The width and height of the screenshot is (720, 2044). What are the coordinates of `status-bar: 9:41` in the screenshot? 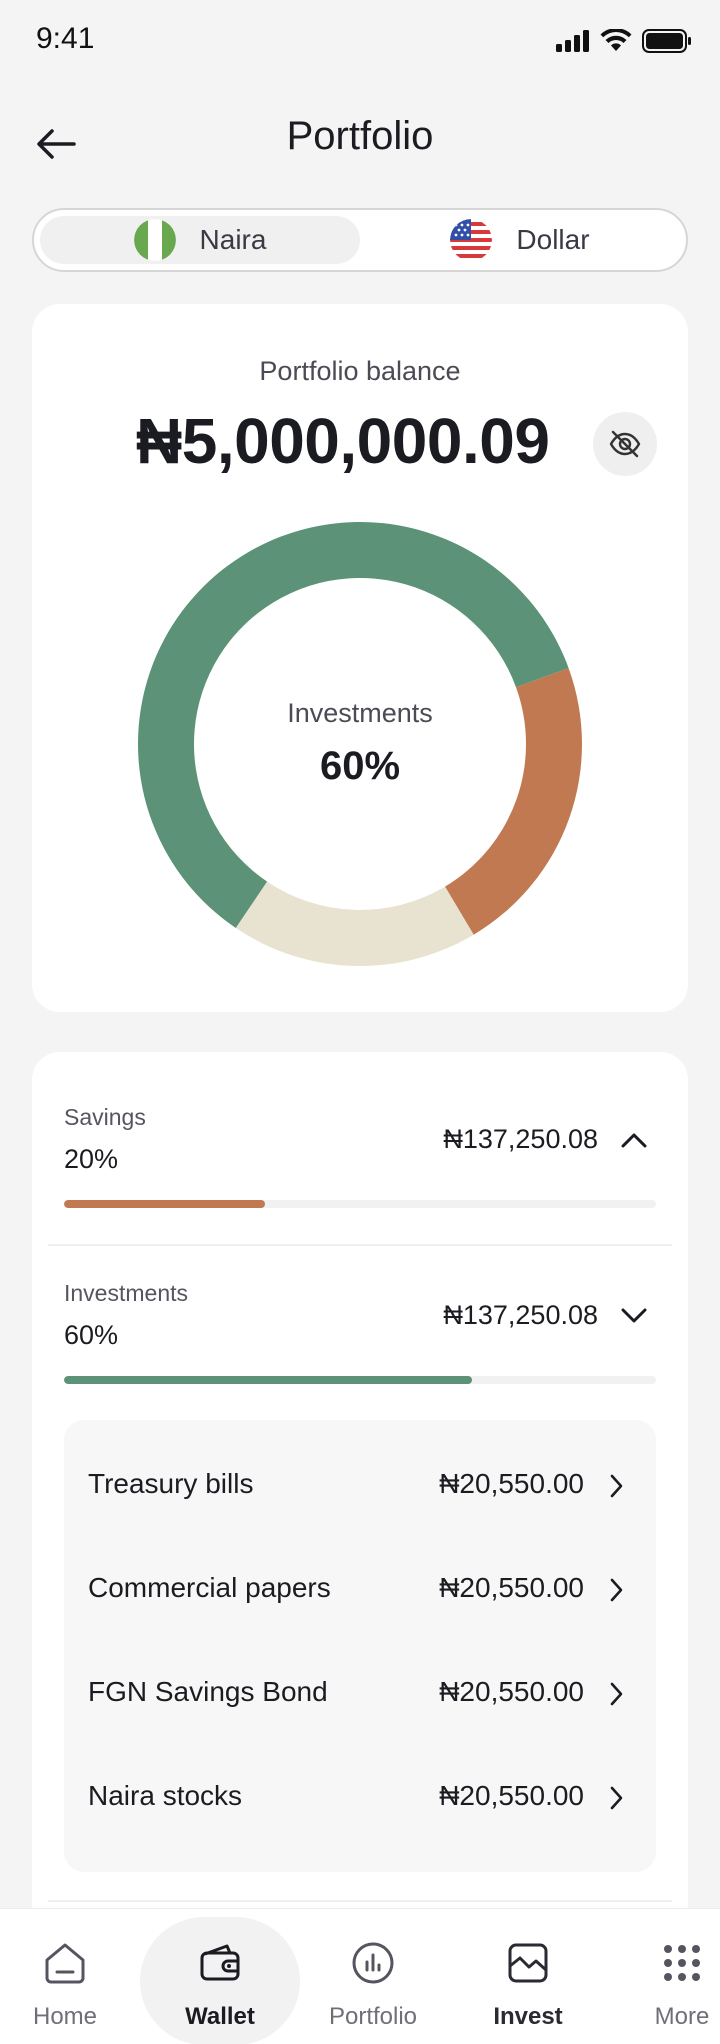 It's located at (360, 40).